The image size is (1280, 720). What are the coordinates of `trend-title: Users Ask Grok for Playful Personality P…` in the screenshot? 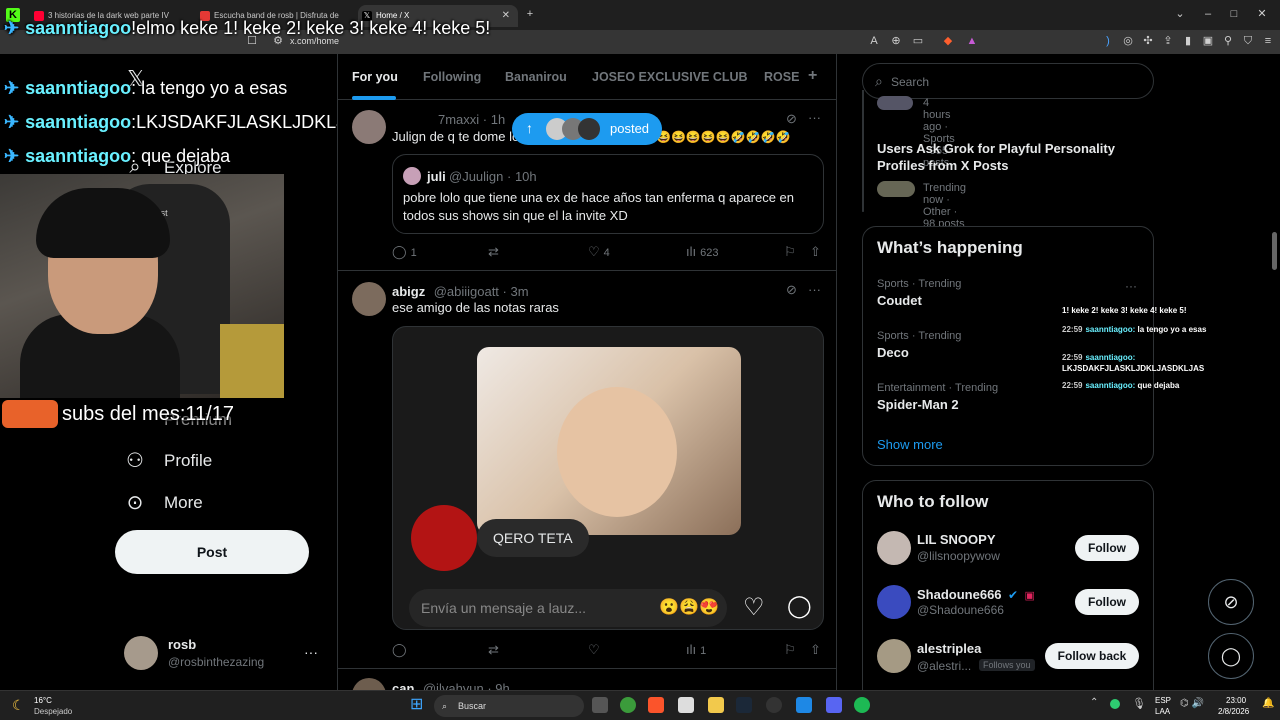 It's located at (1007, 157).